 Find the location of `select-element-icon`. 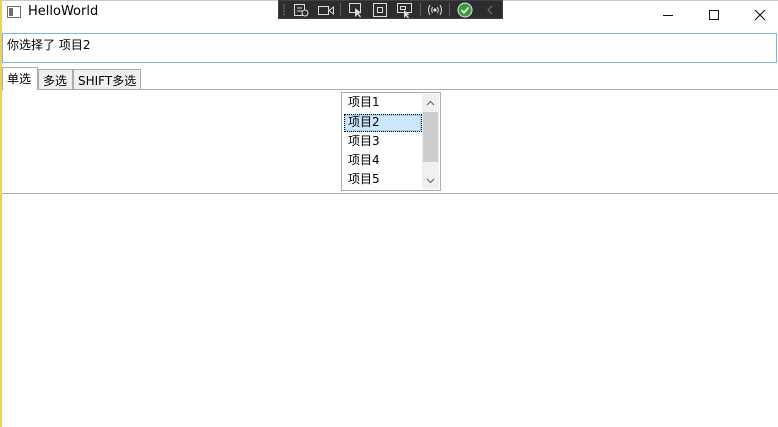

select-element-icon is located at coordinates (355, 9).